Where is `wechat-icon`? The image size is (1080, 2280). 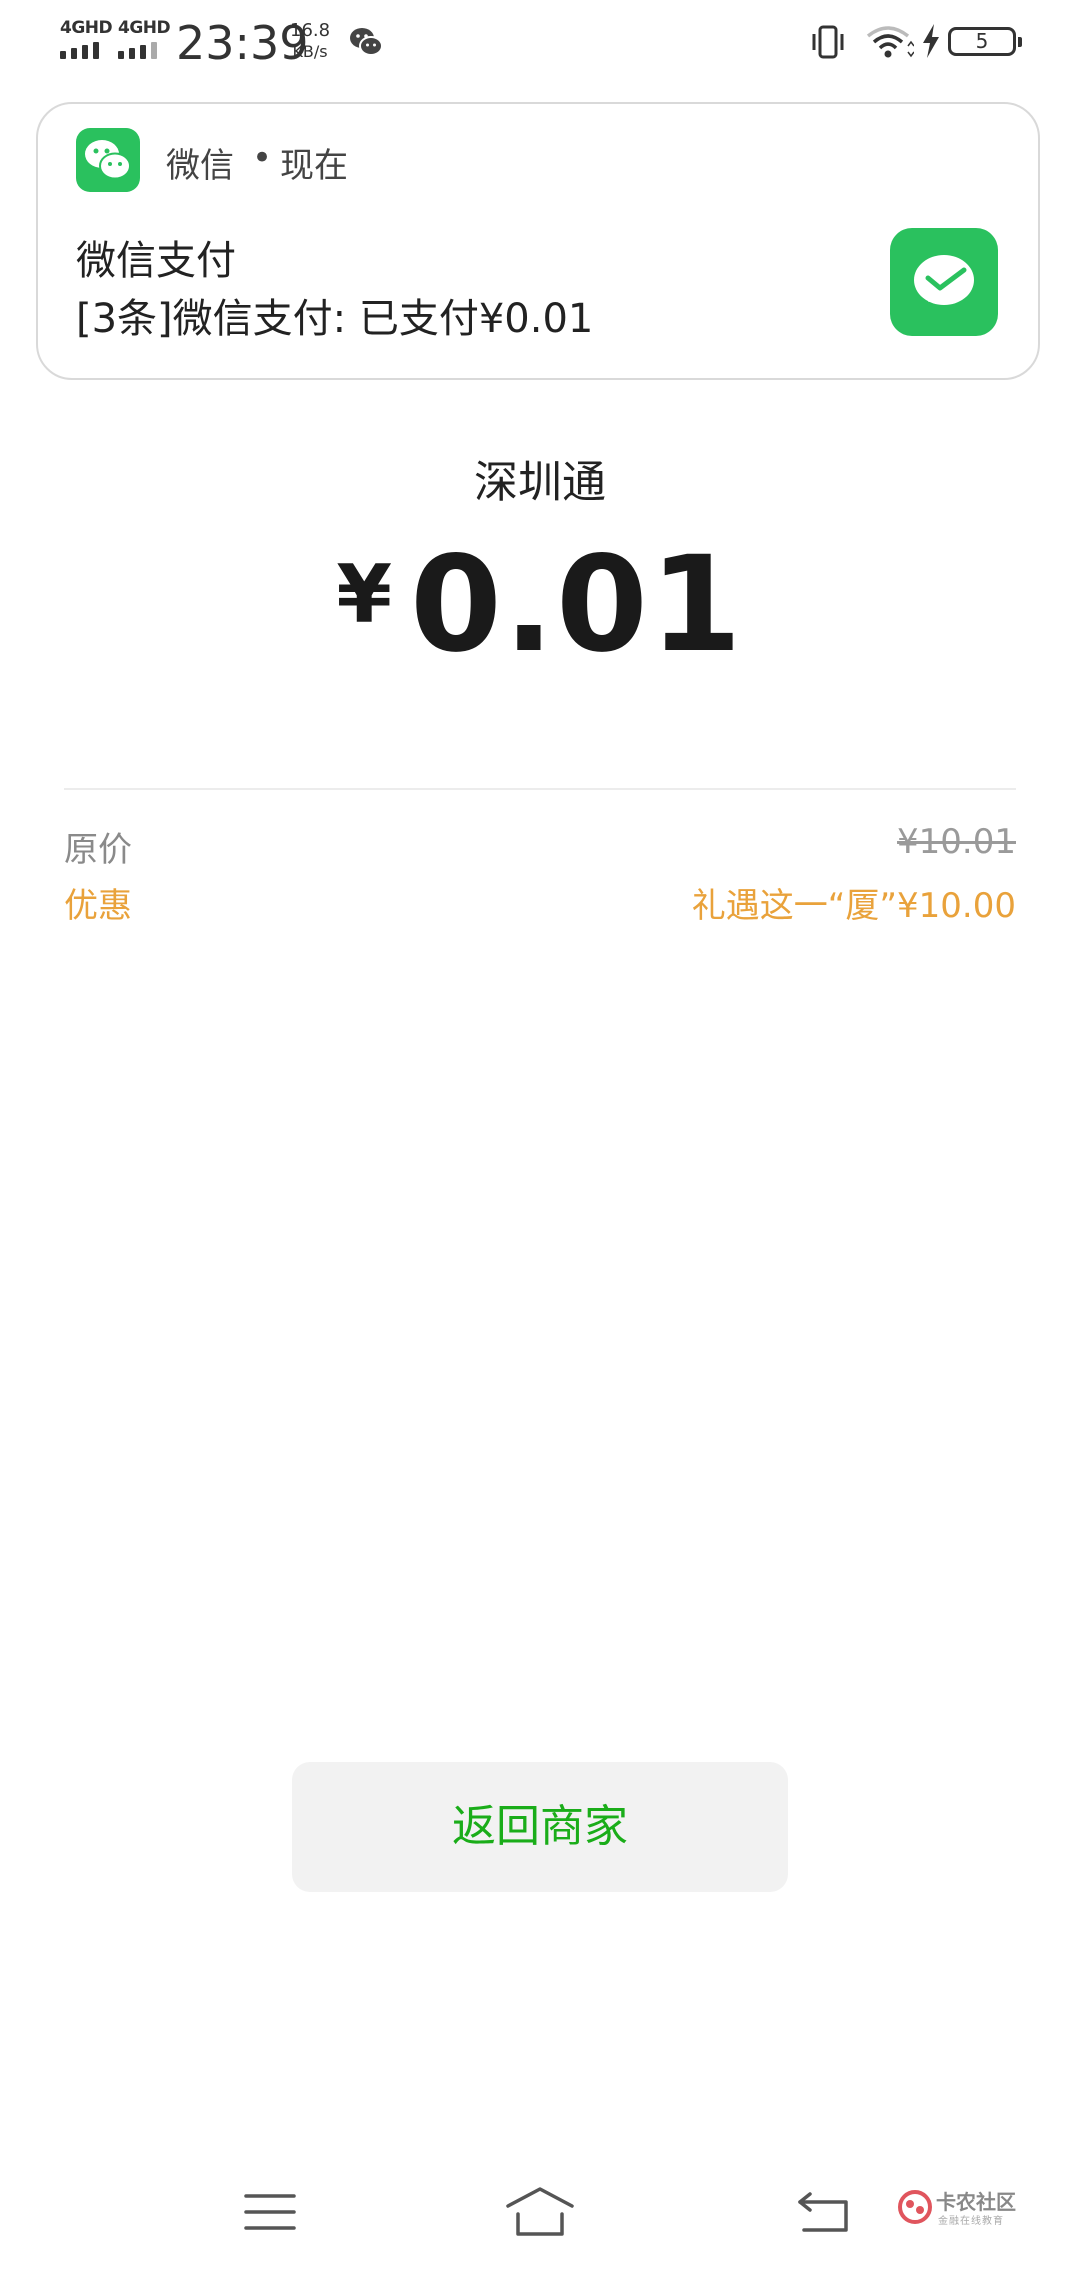 wechat-icon is located at coordinates (366, 42).